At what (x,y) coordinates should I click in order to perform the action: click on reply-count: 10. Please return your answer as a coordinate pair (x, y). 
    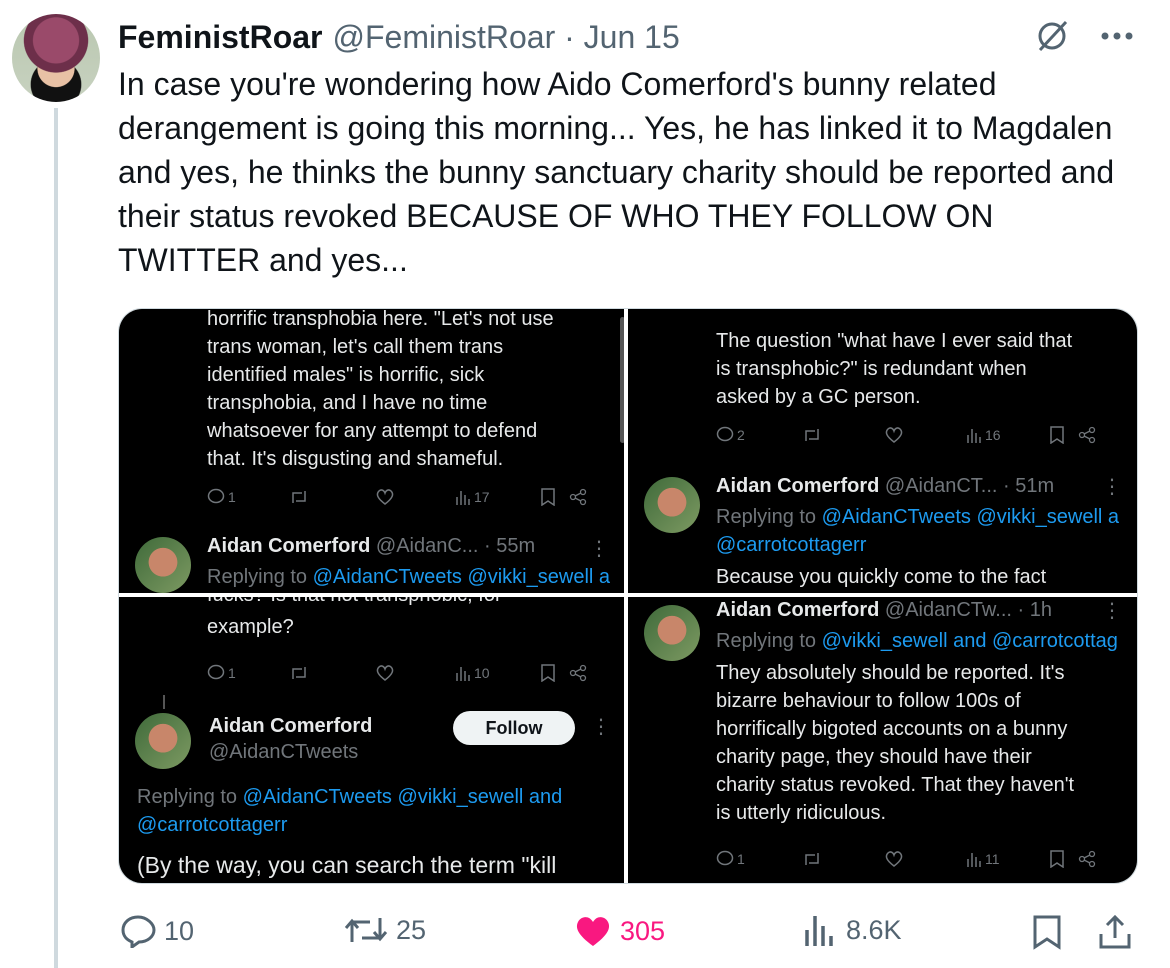
    Looking at the image, I should click on (179, 930).